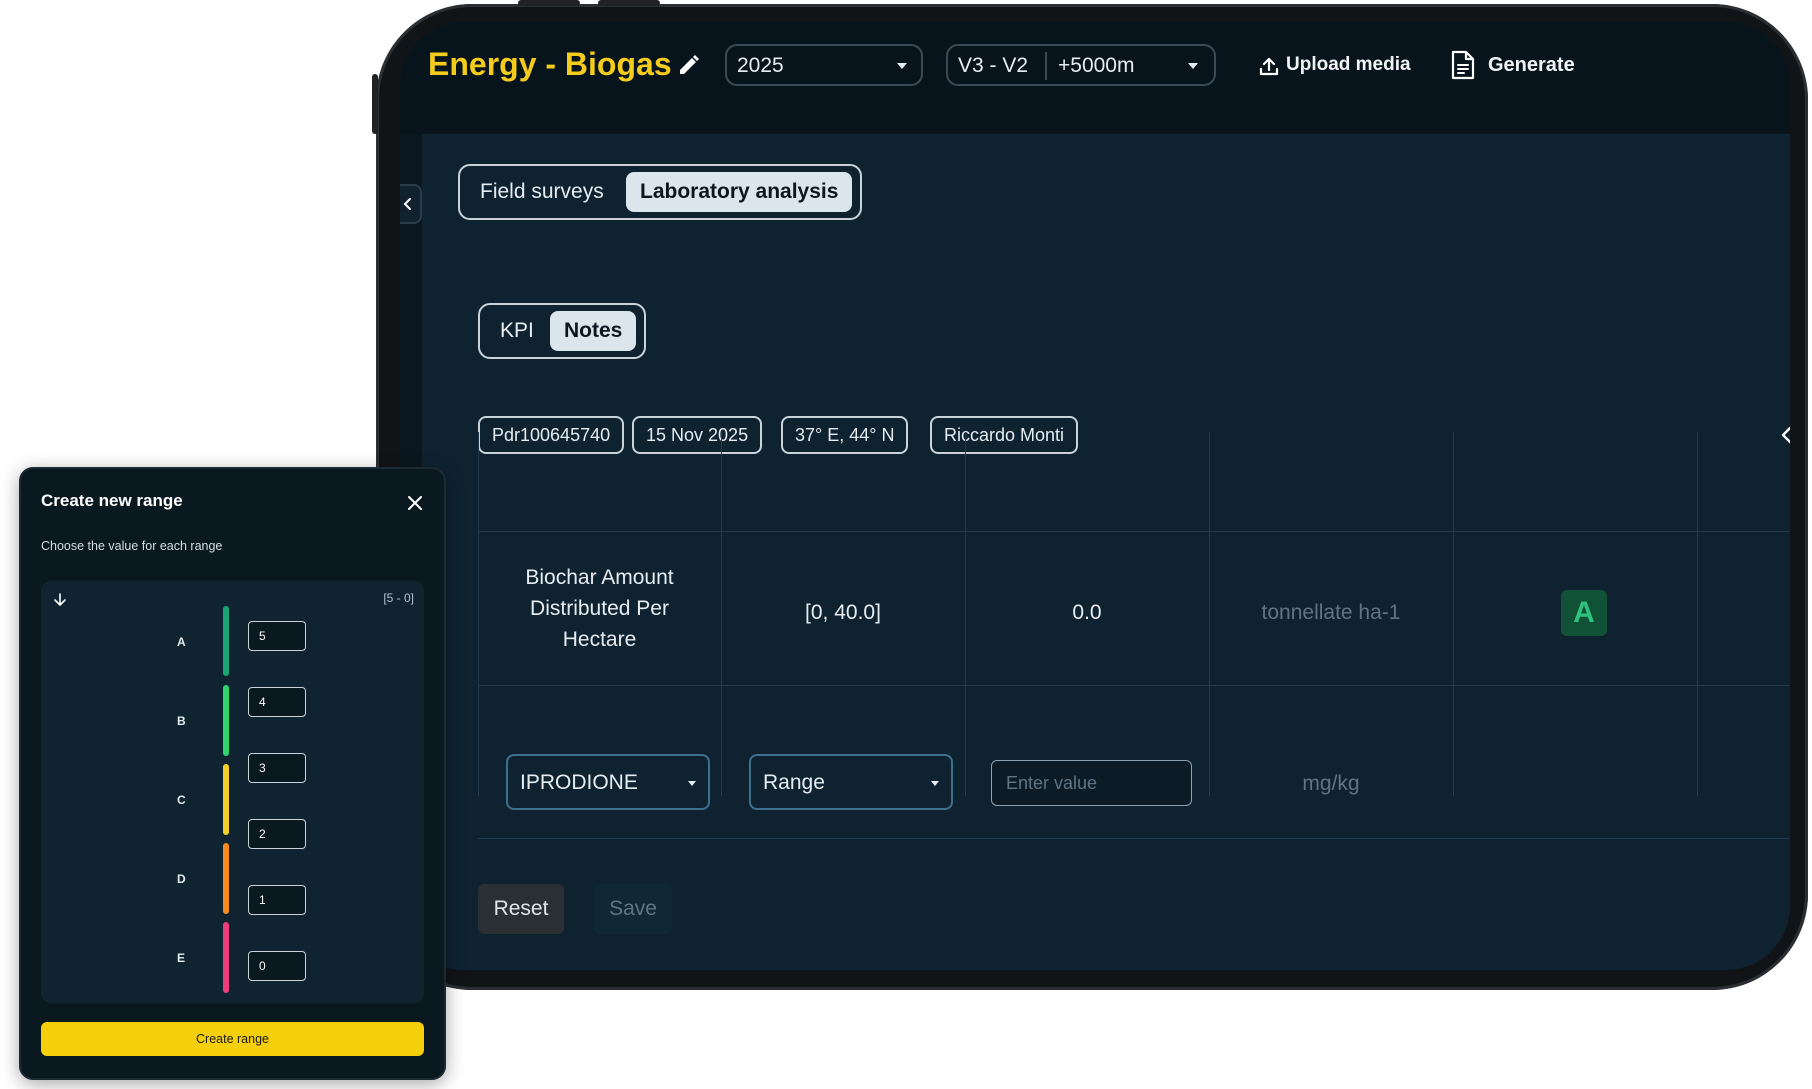  What do you see at coordinates (277, 702) in the screenshot?
I see `threshold-input: 4` at bounding box center [277, 702].